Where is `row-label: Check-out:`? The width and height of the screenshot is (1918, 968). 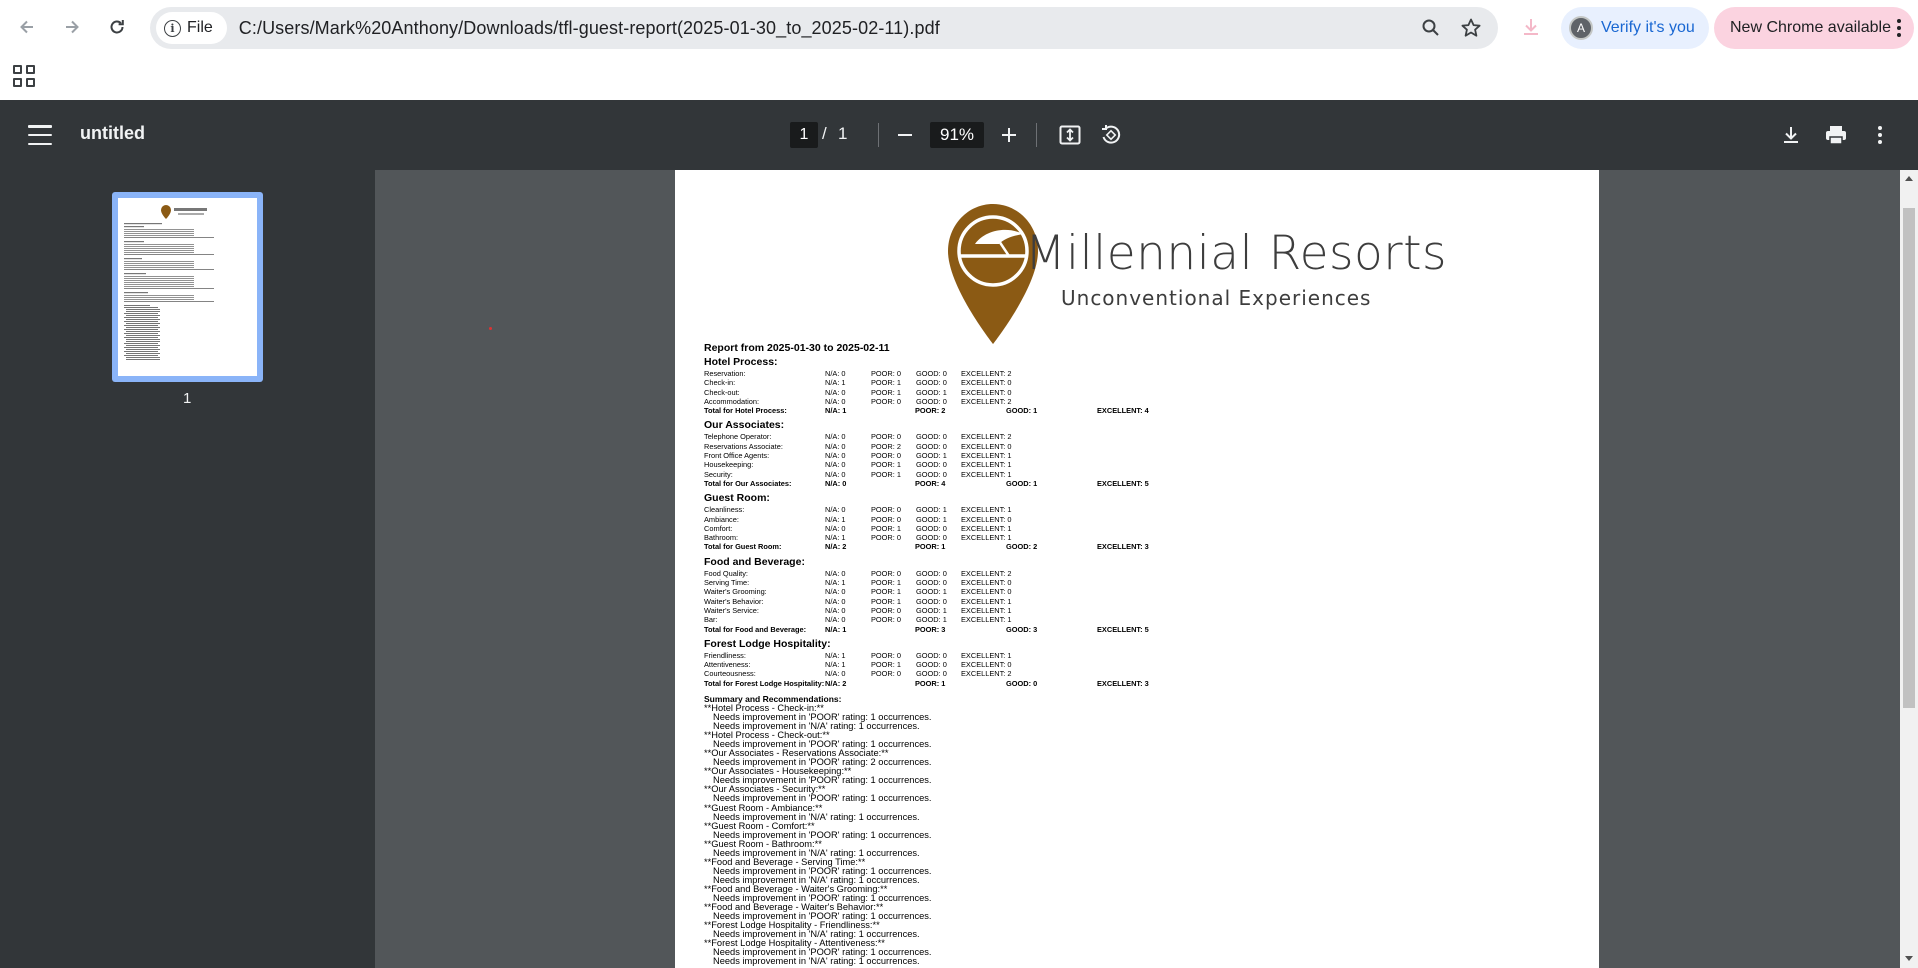
row-label: Check-out: is located at coordinates (722, 392).